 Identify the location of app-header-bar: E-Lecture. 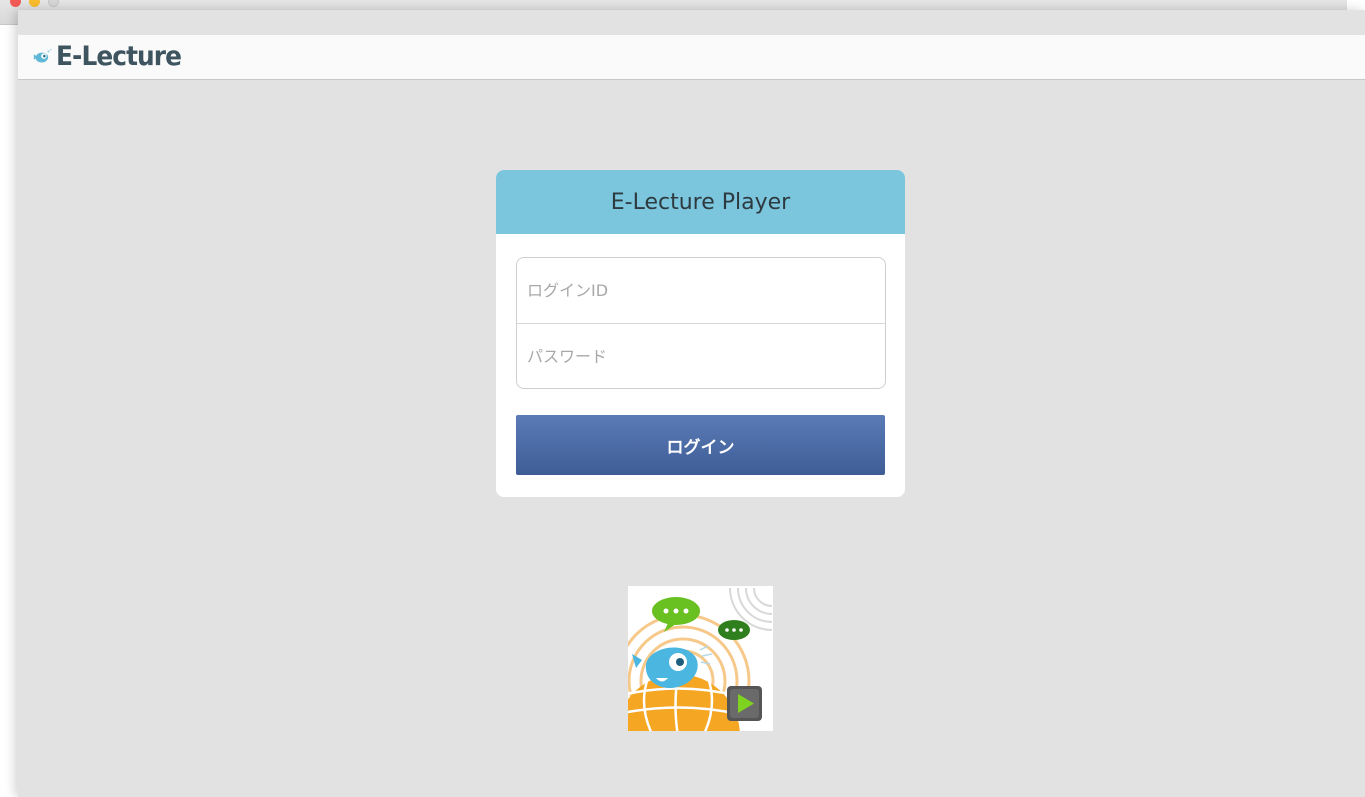
(691, 57).